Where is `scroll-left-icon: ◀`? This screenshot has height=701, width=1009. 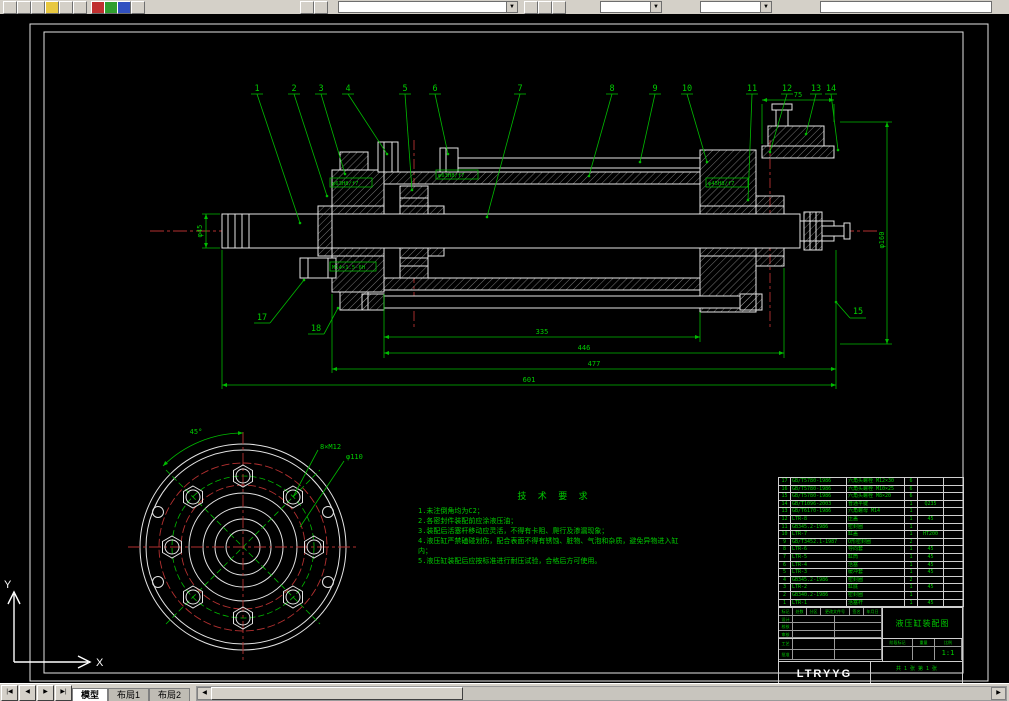
scroll-left-icon: ◀ is located at coordinates (205, 693).